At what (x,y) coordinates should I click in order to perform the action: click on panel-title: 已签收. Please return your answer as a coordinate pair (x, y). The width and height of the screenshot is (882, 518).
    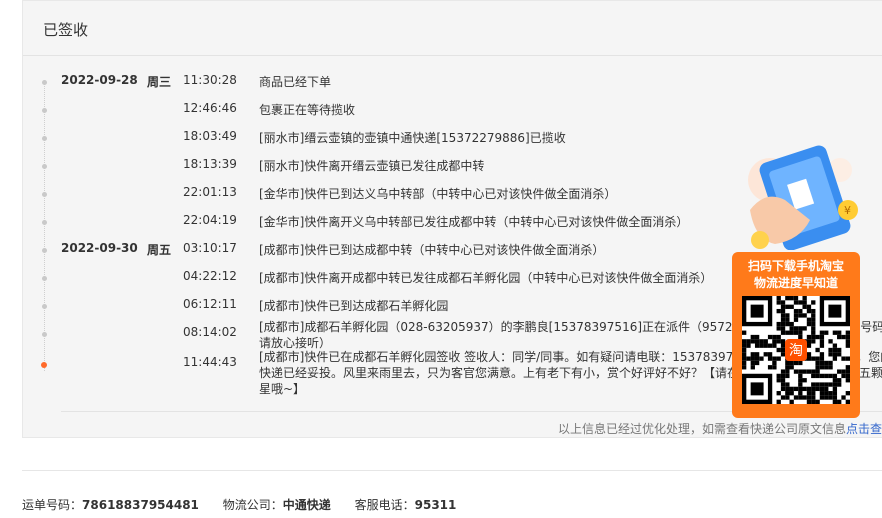
    Looking at the image, I should click on (66, 30).